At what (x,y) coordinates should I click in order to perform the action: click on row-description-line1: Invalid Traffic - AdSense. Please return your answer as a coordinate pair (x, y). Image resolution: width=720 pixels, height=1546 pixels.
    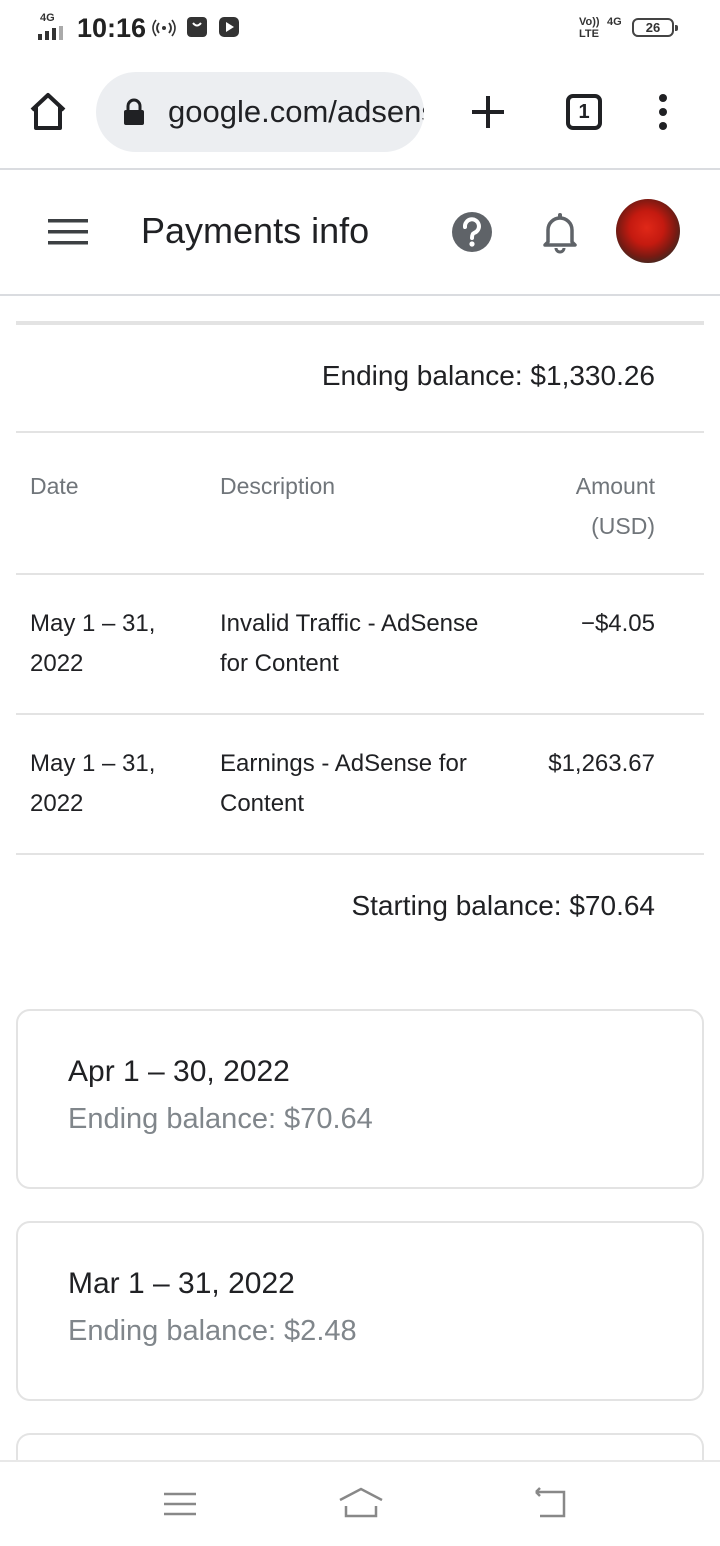
    Looking at the image, I should click on (349, 623).